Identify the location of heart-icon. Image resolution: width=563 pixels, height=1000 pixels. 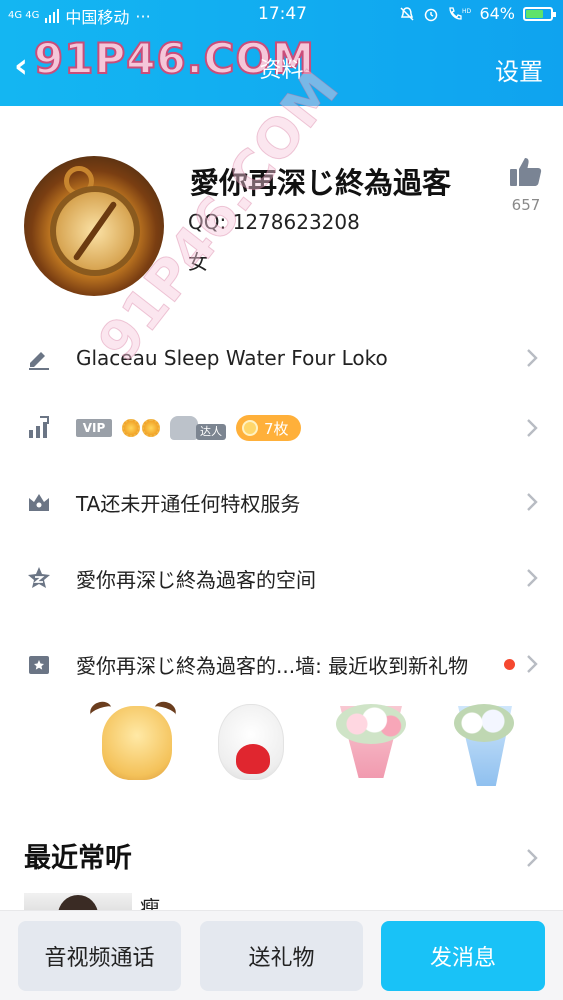
(253, 759).